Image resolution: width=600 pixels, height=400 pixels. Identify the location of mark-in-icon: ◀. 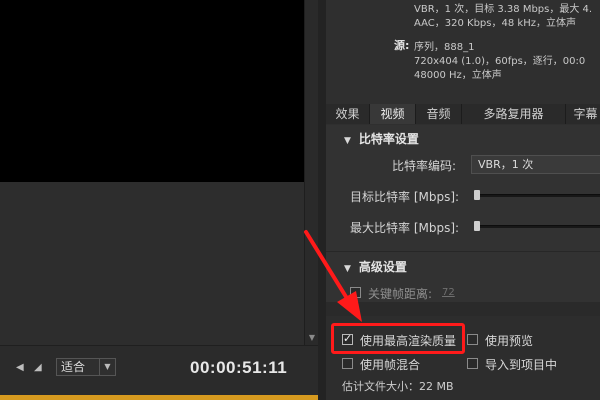
(20, 367).